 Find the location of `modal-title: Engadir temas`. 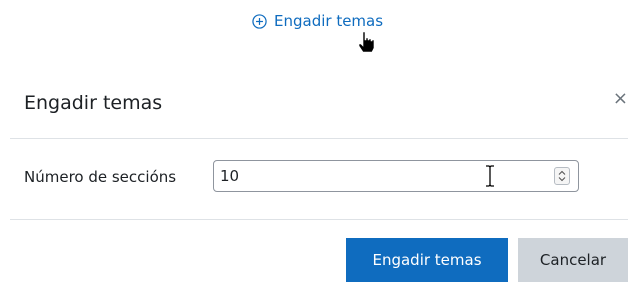

modal-title: Engadir temas is located at coordinates (93, 103).